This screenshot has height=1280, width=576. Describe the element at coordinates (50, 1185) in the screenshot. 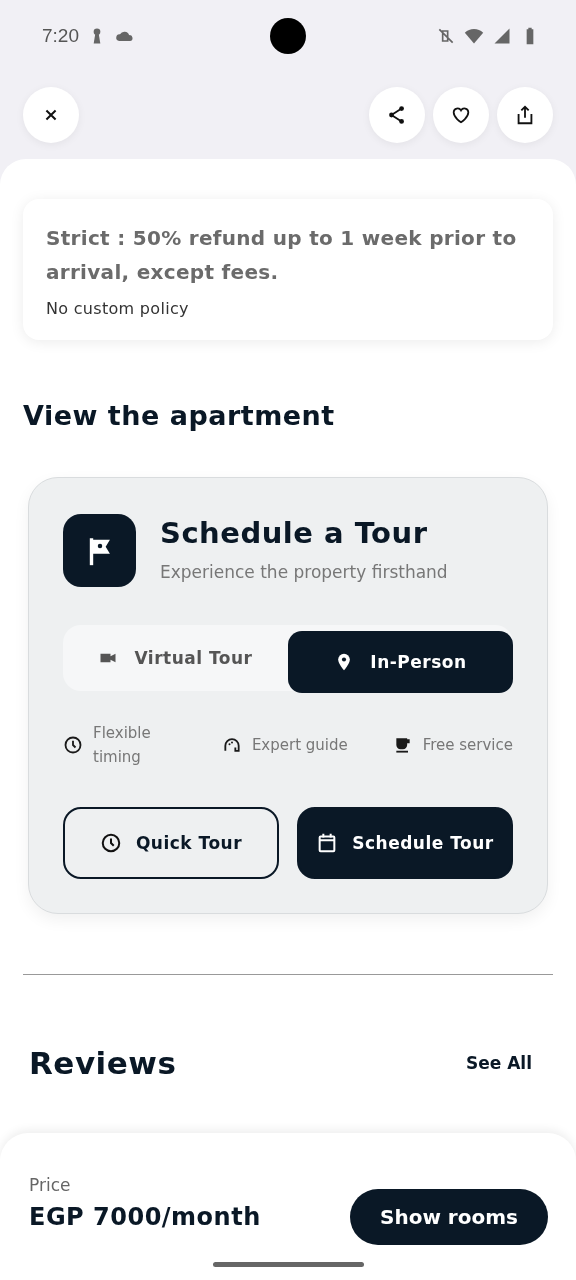

I see `price-label: Price` at that location.